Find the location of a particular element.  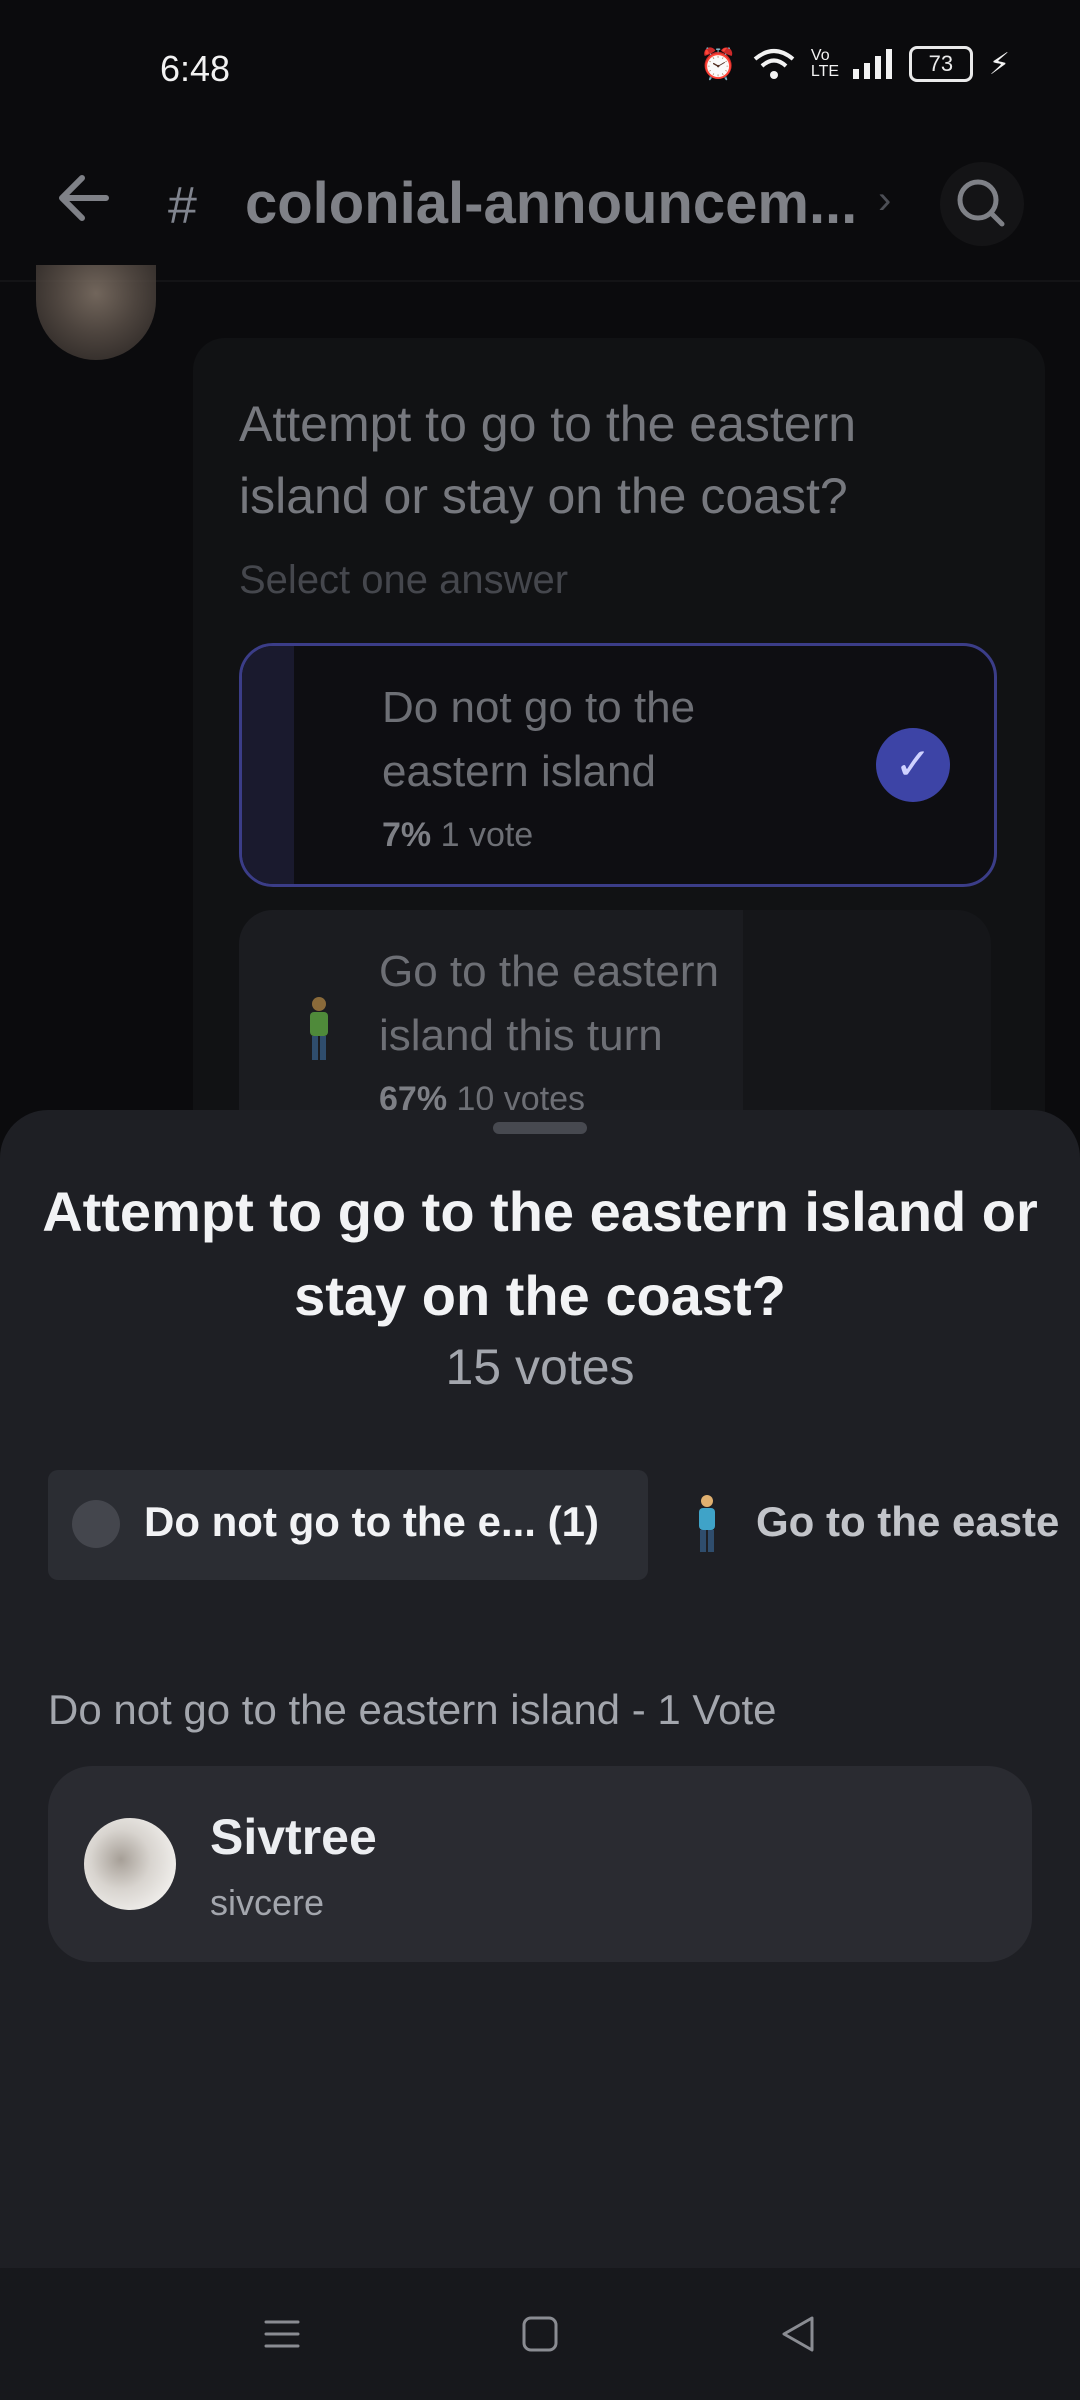

battery-icon: 73 is located at coordinates (940, 64).